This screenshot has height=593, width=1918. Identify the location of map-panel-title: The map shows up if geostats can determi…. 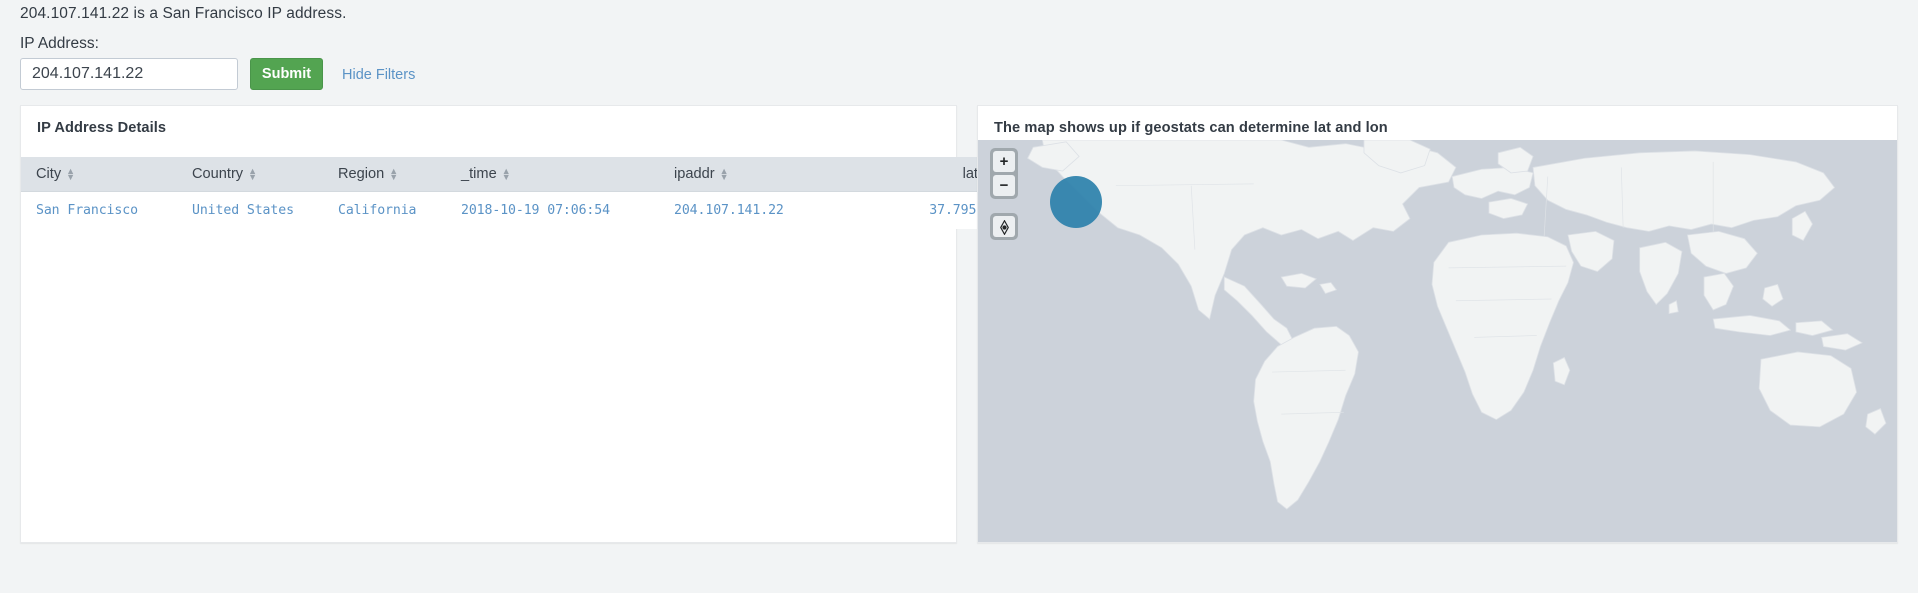
(1191, 128).